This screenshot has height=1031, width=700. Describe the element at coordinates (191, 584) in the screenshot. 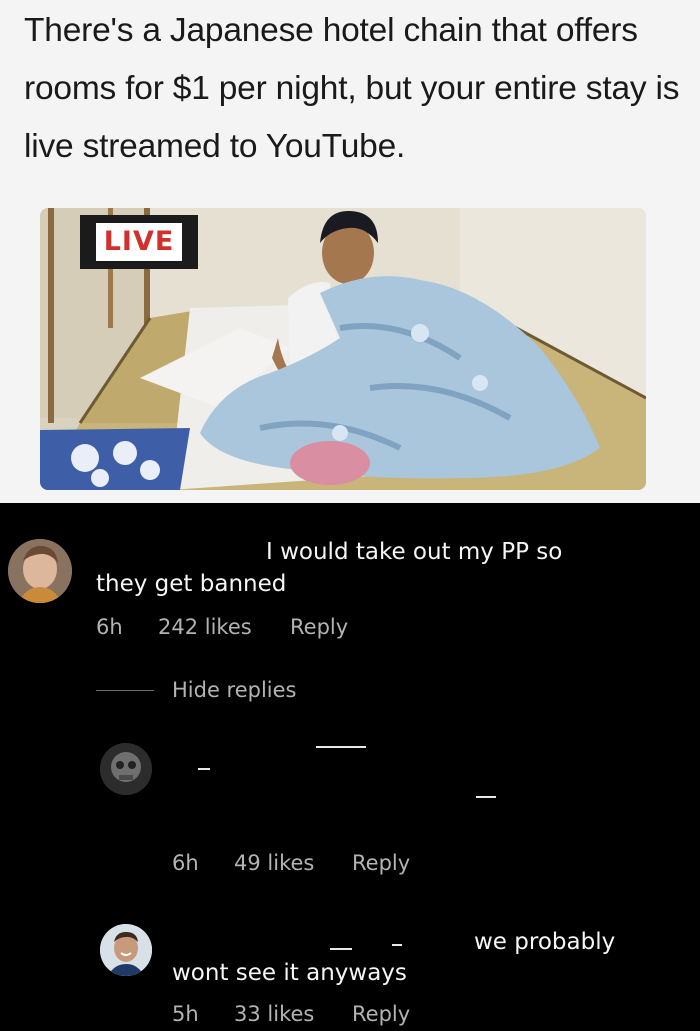

I see `comment-text: they get banned` at that location.